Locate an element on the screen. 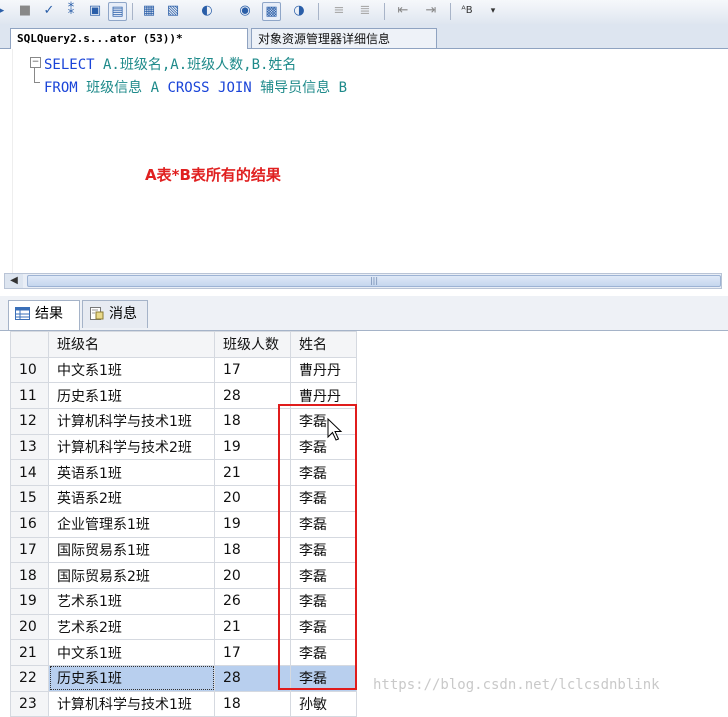  row-number: 17 is located at coordinates (29, 550).